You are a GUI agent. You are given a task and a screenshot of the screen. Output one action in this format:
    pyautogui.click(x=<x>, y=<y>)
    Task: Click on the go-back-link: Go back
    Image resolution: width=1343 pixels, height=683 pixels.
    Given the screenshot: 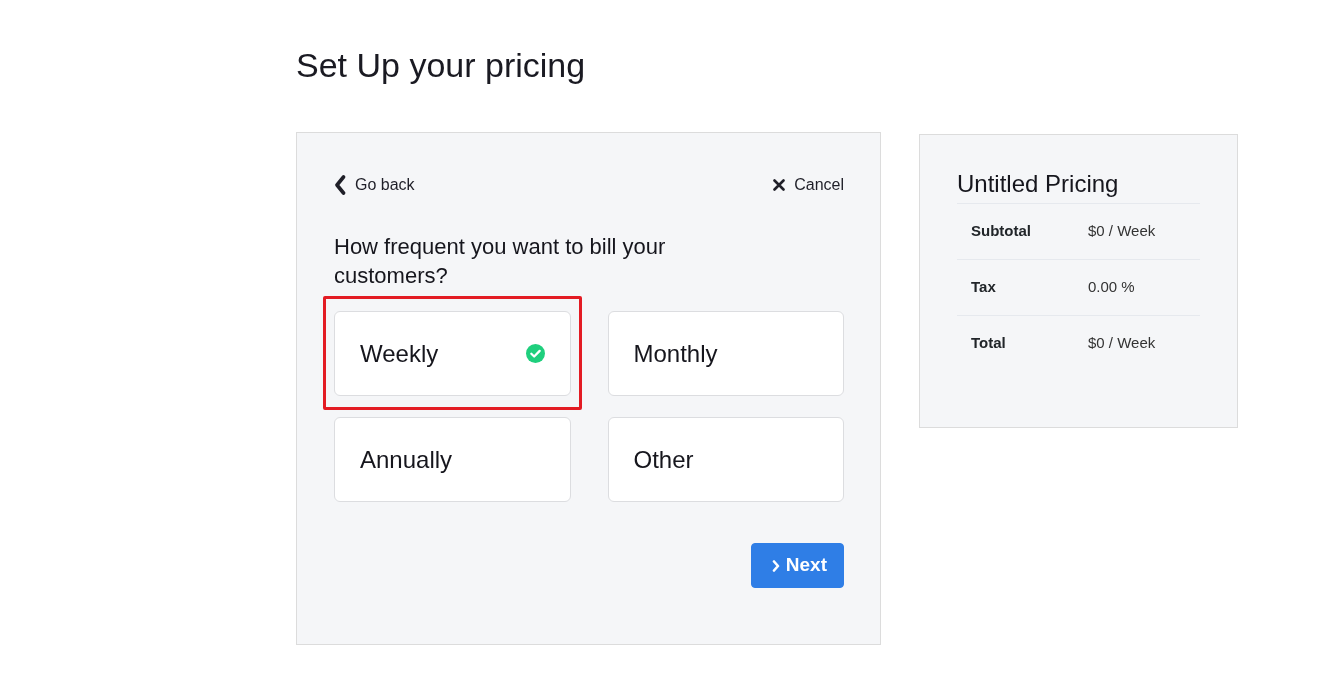 What is the action you would take?
    pyautogui.click(x=374, y=185)
    